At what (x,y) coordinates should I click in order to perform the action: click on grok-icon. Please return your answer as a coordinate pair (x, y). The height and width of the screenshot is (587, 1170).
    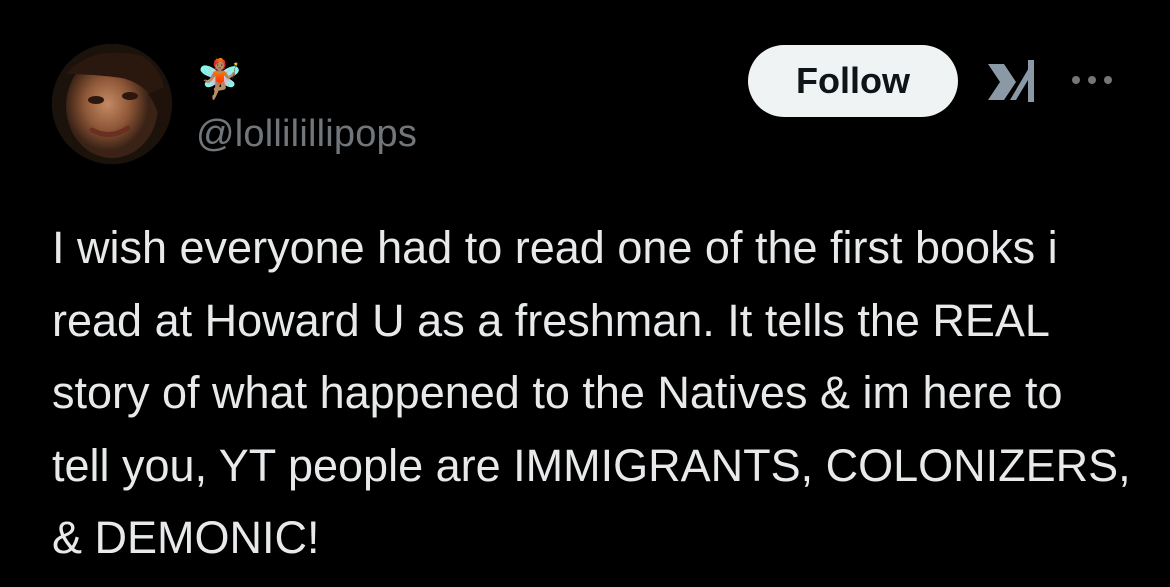
    Looking at the image, I should click on (1011, 81).